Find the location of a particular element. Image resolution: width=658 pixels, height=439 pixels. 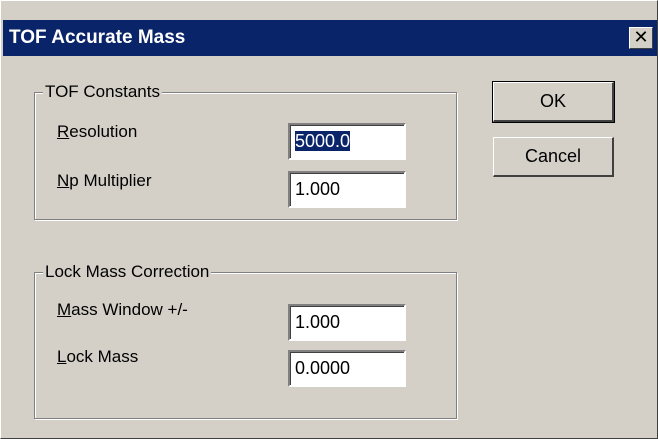

np-multiplier-label-text: p Multiplier is located at coordinates (110, 180).